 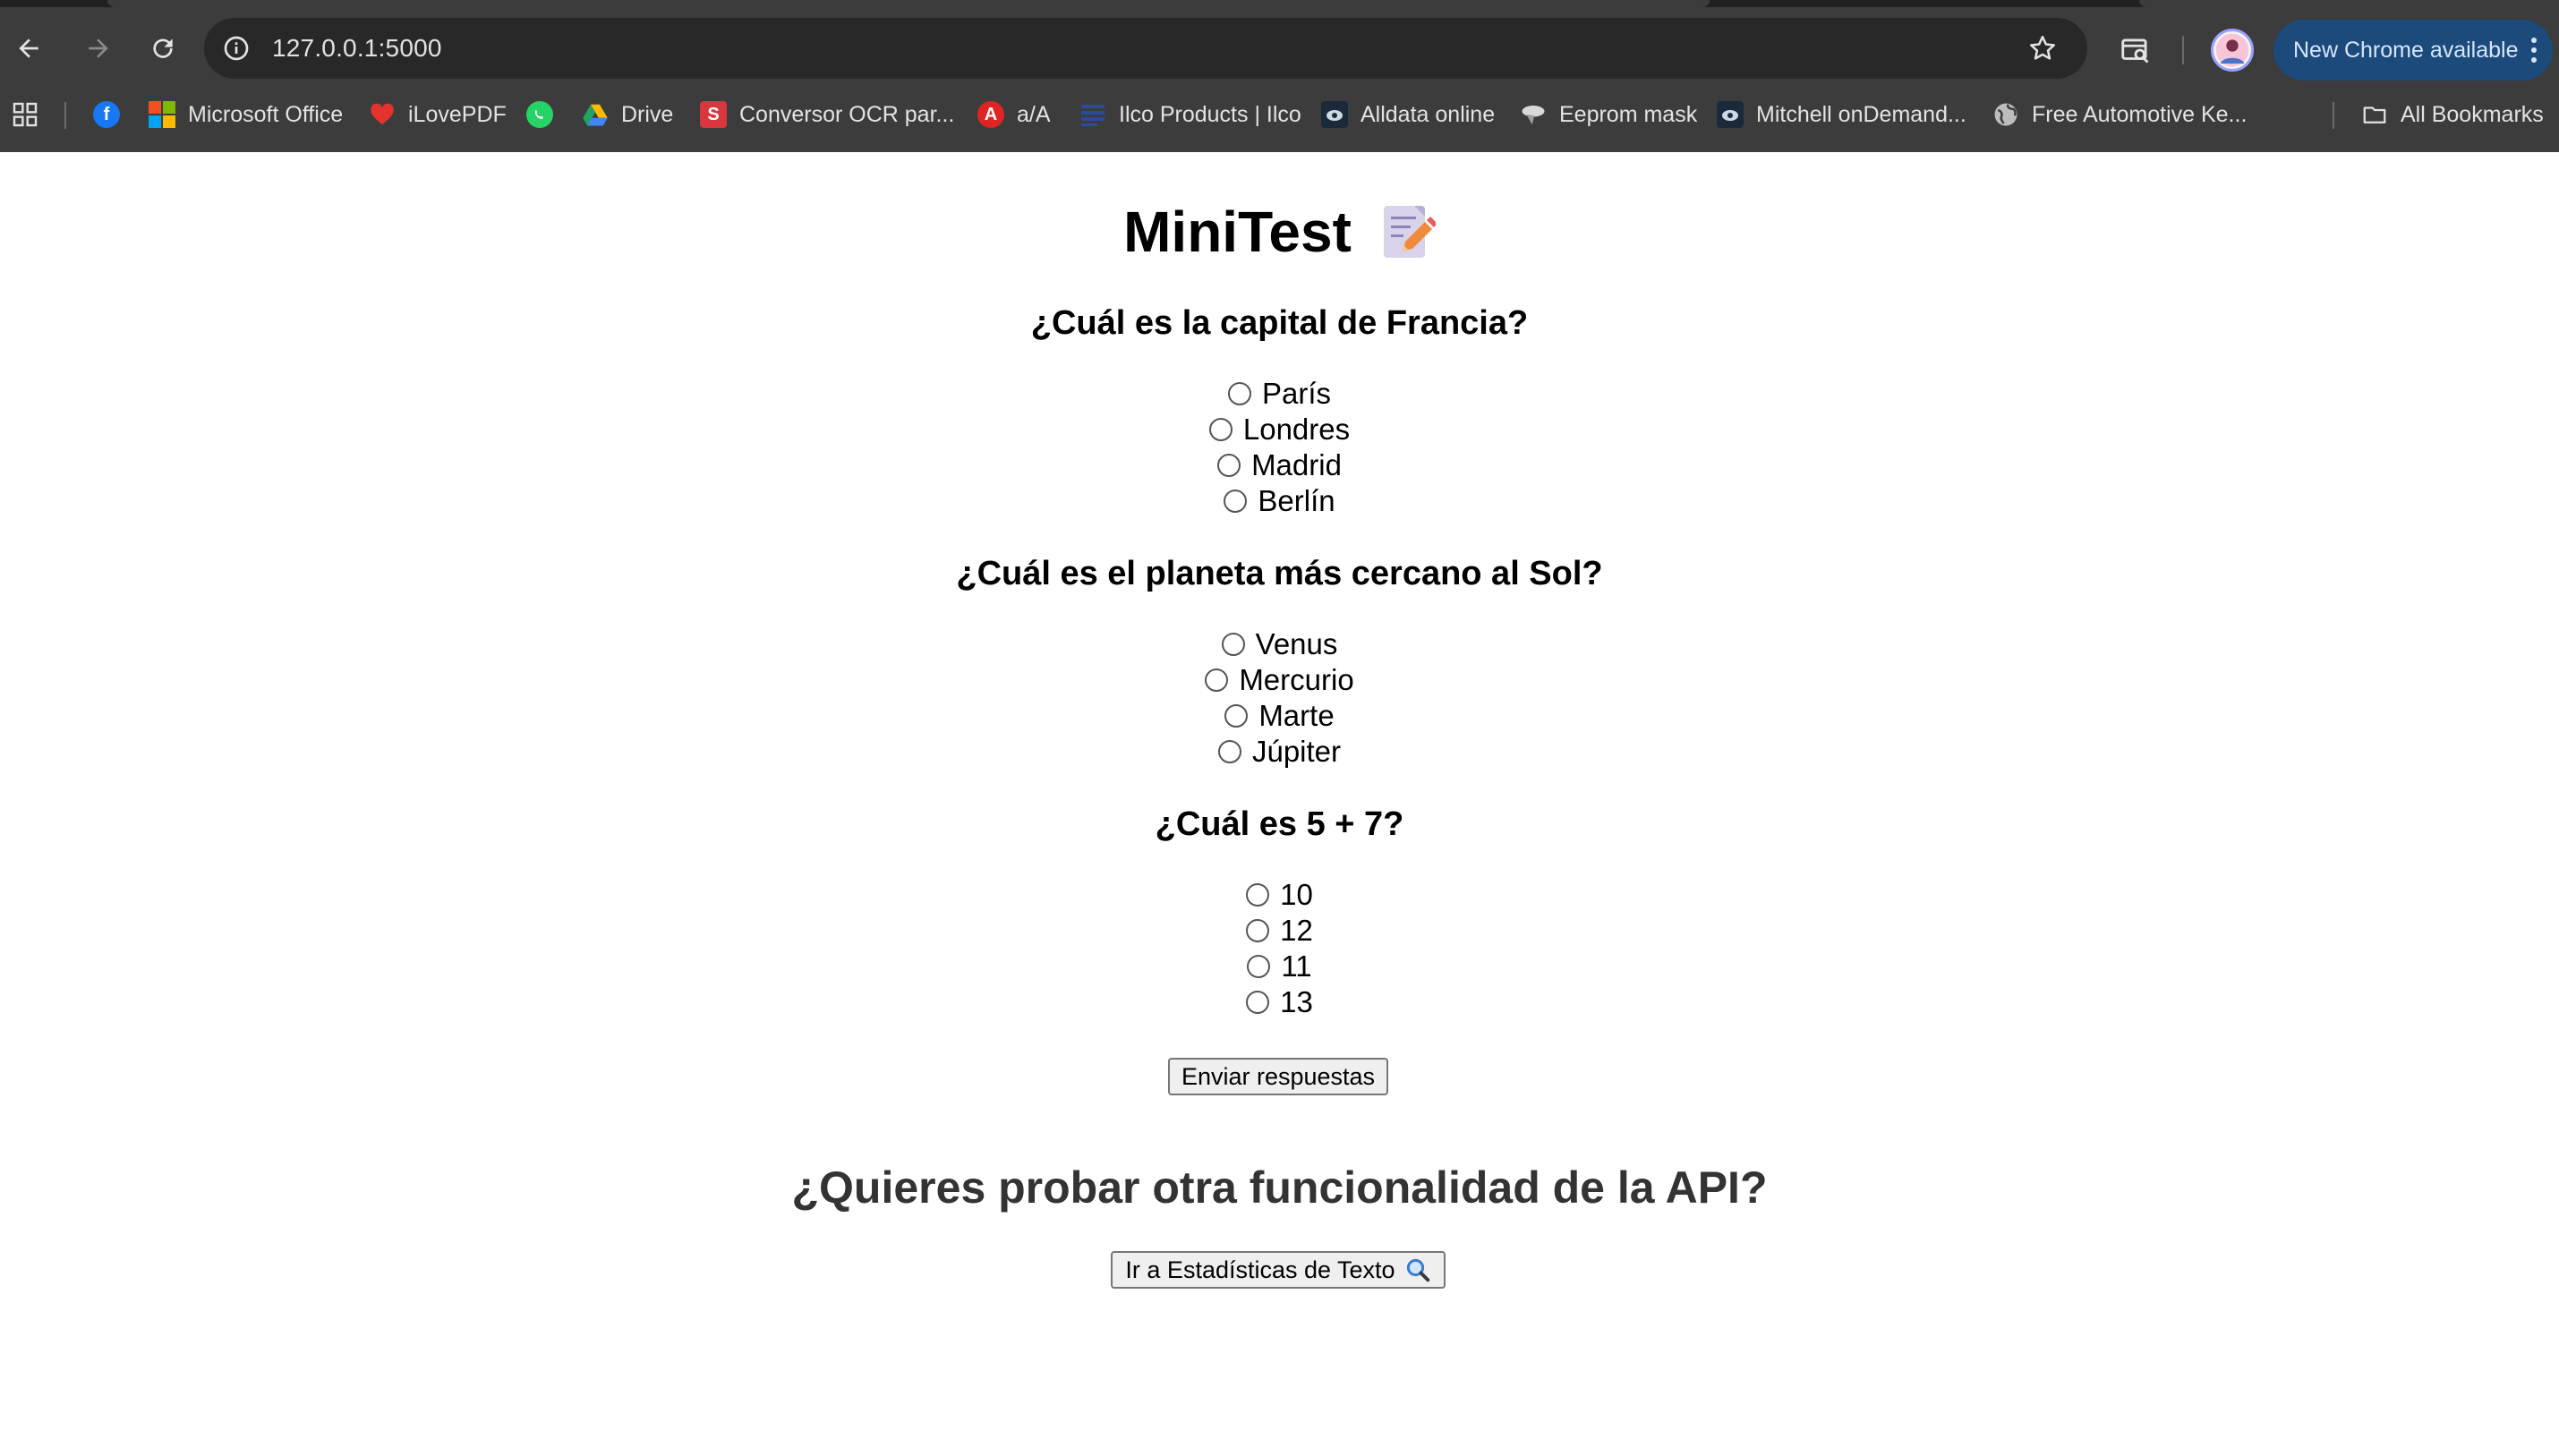 I want to click on site-info-icon, so click(x=236, y=48).